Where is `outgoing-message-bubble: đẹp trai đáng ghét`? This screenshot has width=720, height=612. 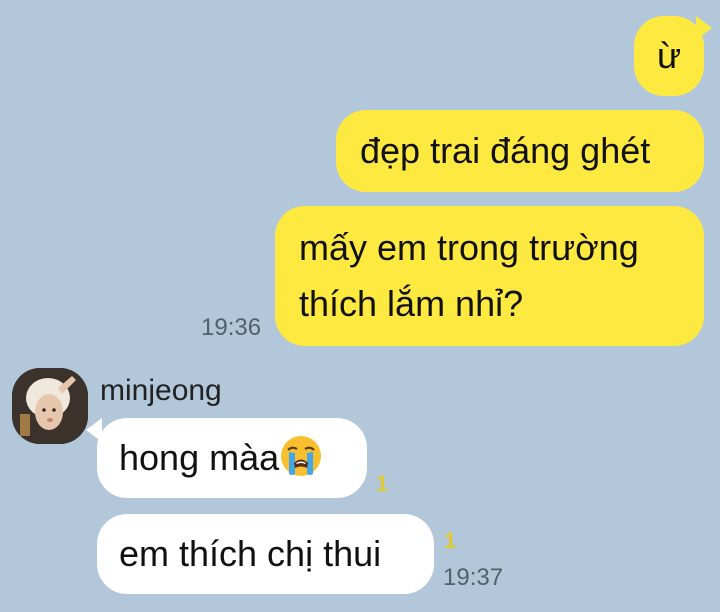 outgoing-message-bubble: đẹp trai đáng ghét is located at coordinates (520, 151).